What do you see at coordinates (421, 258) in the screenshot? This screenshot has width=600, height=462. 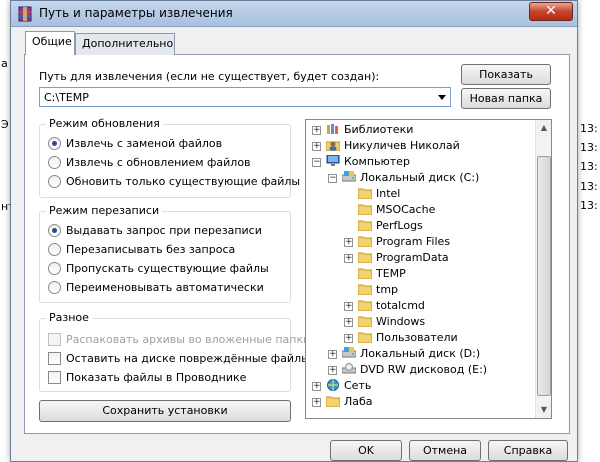 I see `tree-item: + ProgramData` at bounding box center [421, 258].